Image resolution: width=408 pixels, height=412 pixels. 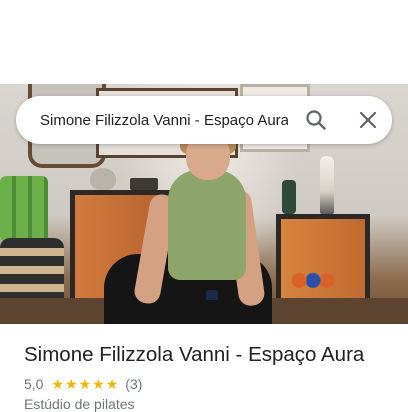 What do you see at coordinates (164, 120) in the screenshot?
I see `search-input: Simone Filizzola Vanni - Espaço Aura` at bounding box center [164, 120].